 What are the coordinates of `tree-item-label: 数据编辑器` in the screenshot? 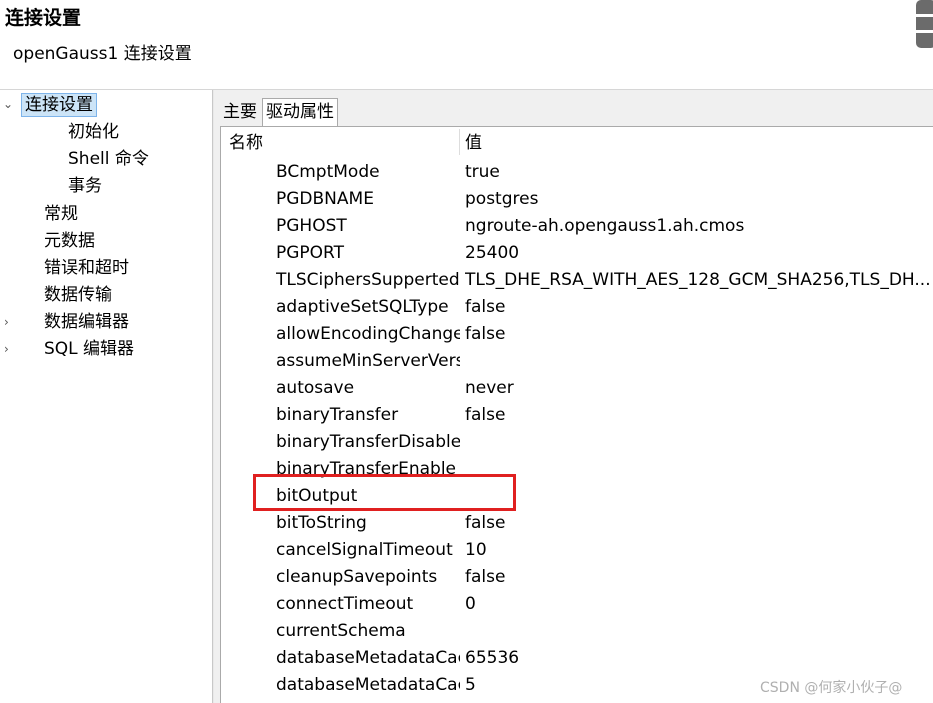 It's located at (86, 322).